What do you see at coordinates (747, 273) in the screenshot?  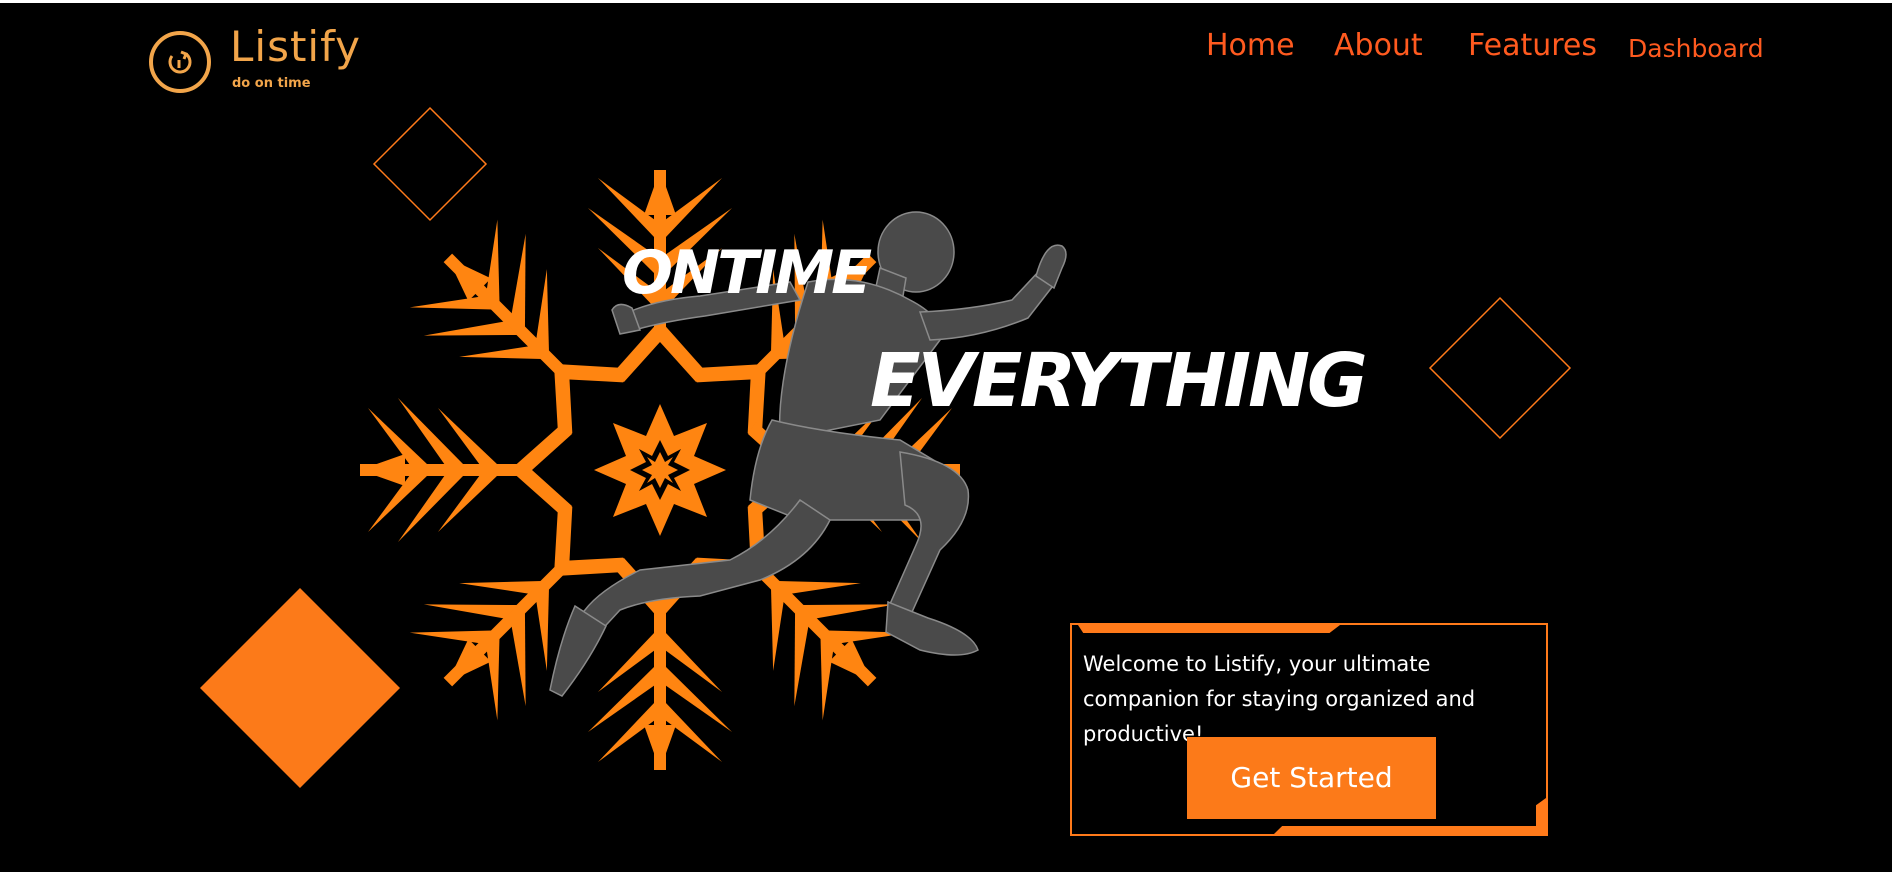 I see `headline-ontime: ONTIME` at bounding box center [747, 273].